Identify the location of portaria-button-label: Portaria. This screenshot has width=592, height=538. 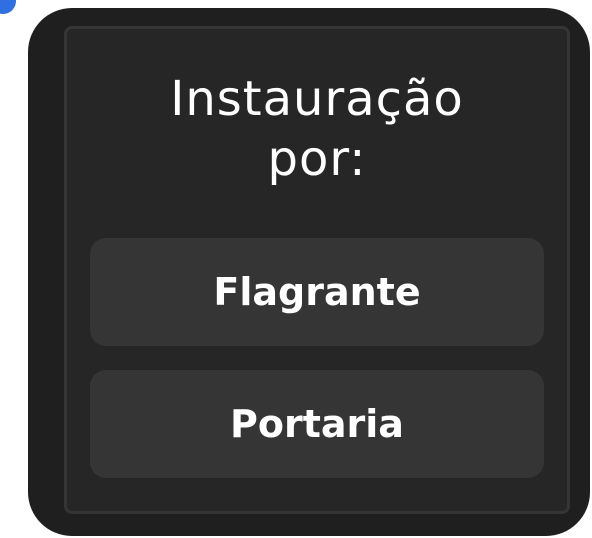
(317, 424).